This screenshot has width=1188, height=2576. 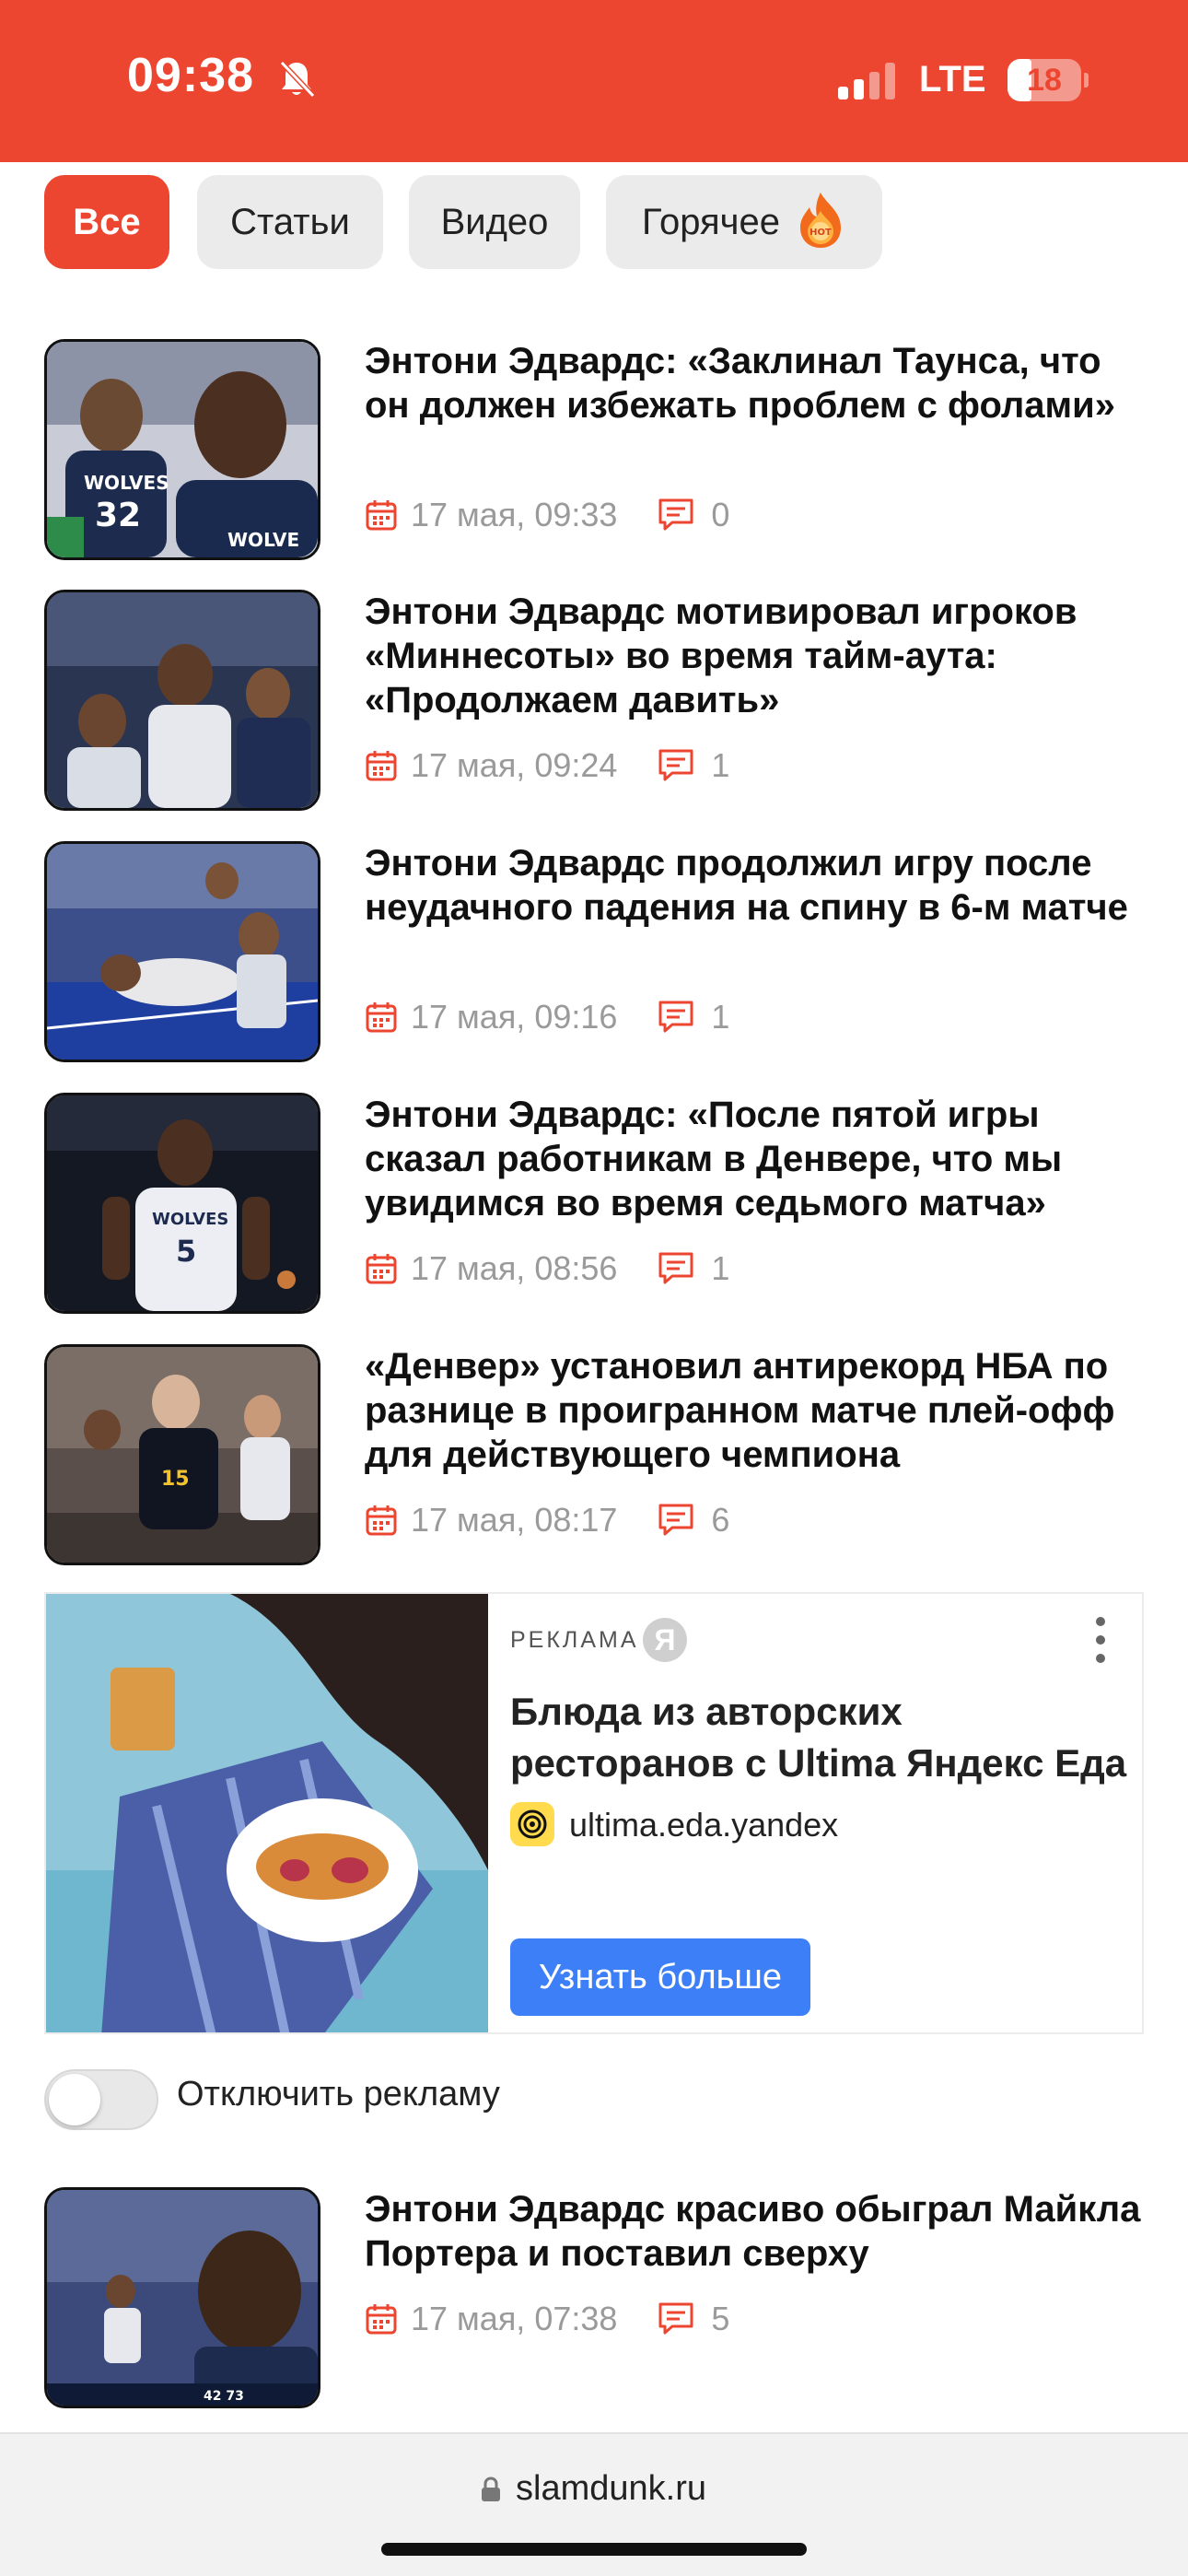 What do you see at coordinates (182, 1203) in the screenshot?
I see `article-thumbnail: WOLVES 5` at bounding box center [182, 1203].